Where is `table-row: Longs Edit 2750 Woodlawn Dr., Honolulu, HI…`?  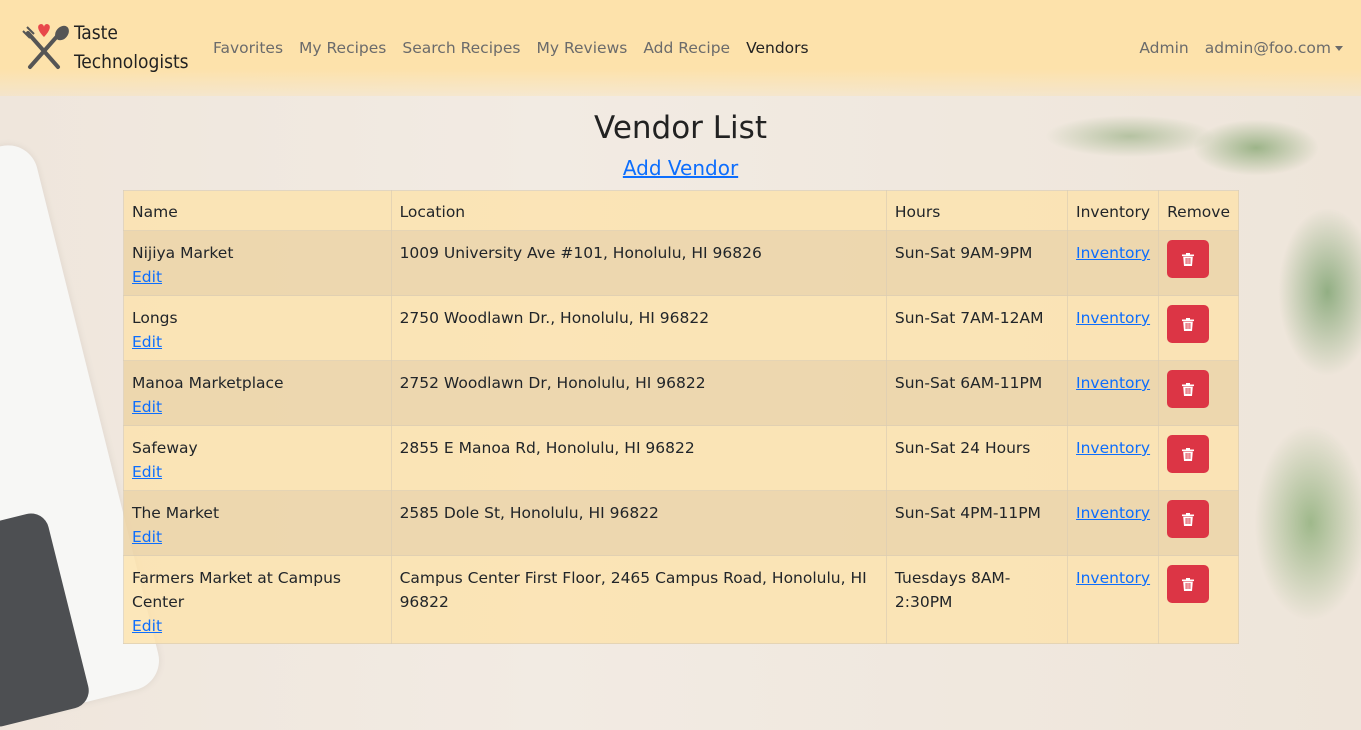 table-row: Longs Edit 2750 Woodlawn Dr., Honolulu, HI… is located at coordinates (681, 328).